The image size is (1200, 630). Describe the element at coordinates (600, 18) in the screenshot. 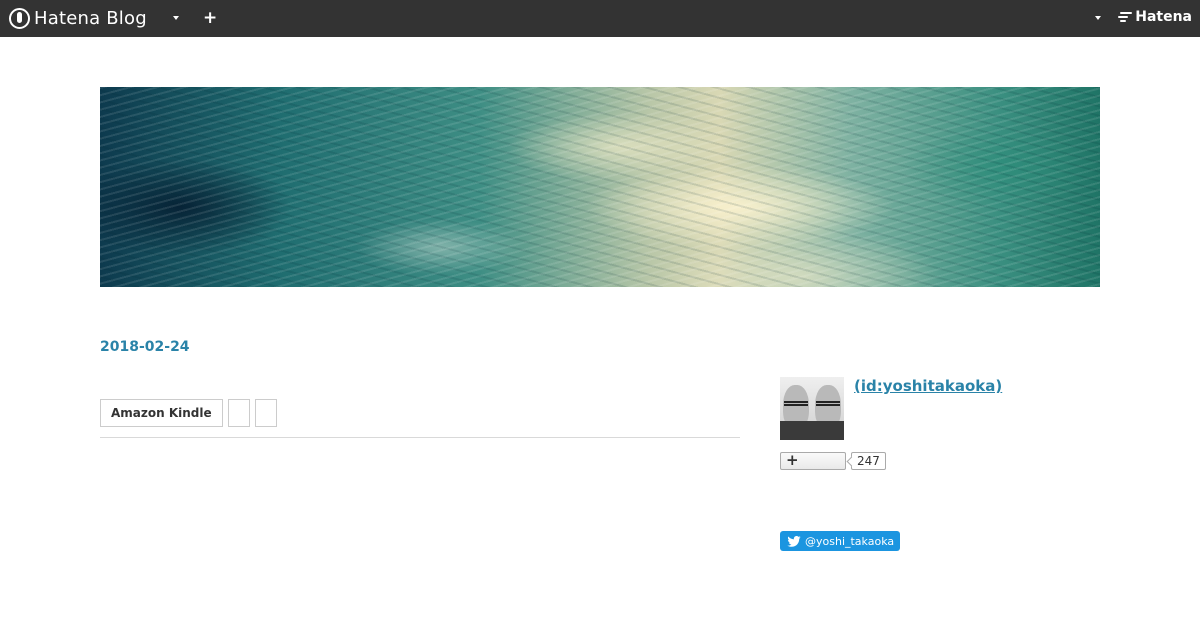

I see `global-header: Hatena Blog + Hatena` at that location.